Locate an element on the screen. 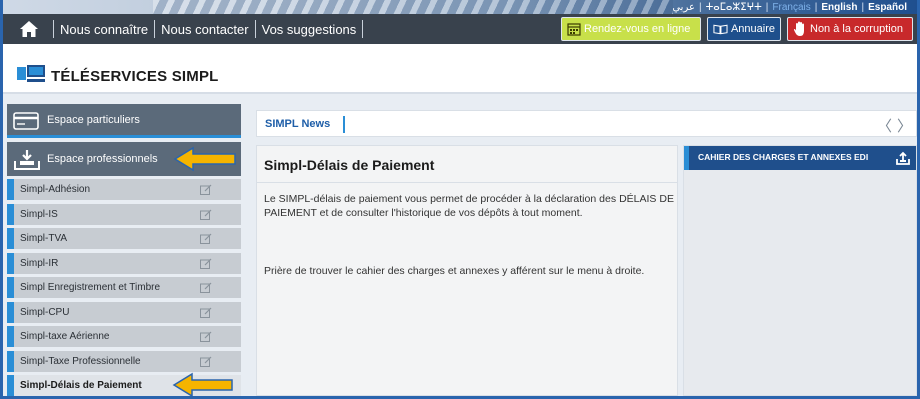  news-next-chevron-icon: 〉 is located at coordinates (904, 125).